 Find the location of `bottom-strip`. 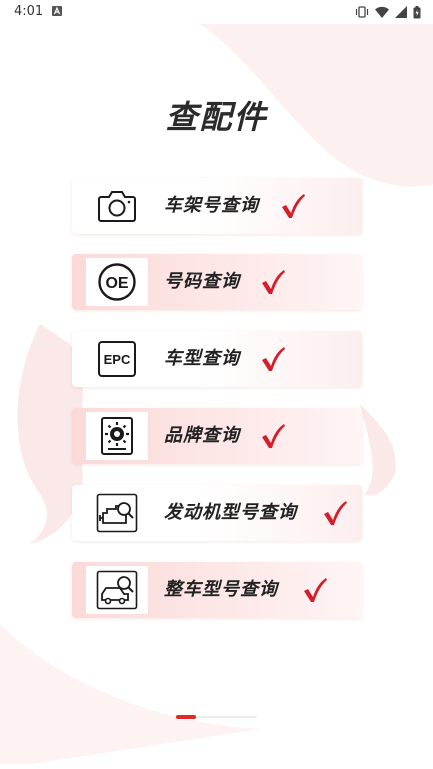

bottom-strip is located at coordinates (216, 766).